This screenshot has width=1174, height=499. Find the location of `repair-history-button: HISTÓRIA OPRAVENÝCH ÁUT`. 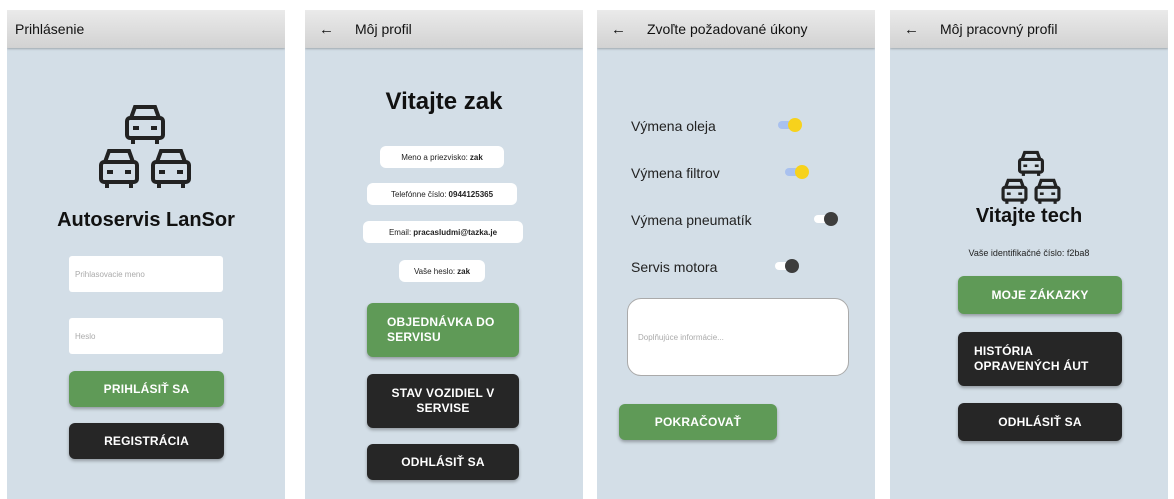

repair-history-button: HISTÓRIA OPRAVENÝCH ÁUT is located at coordinates (1040, 359).